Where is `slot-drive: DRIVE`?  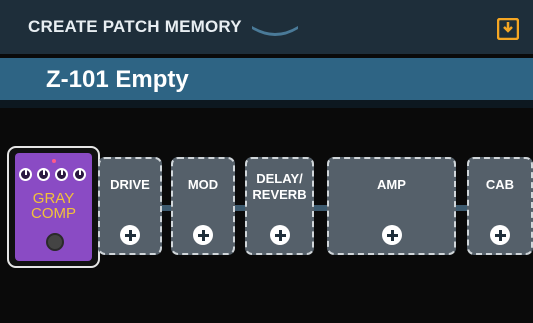 slot-drive: DRIVE is located at coordinates (130, 206).